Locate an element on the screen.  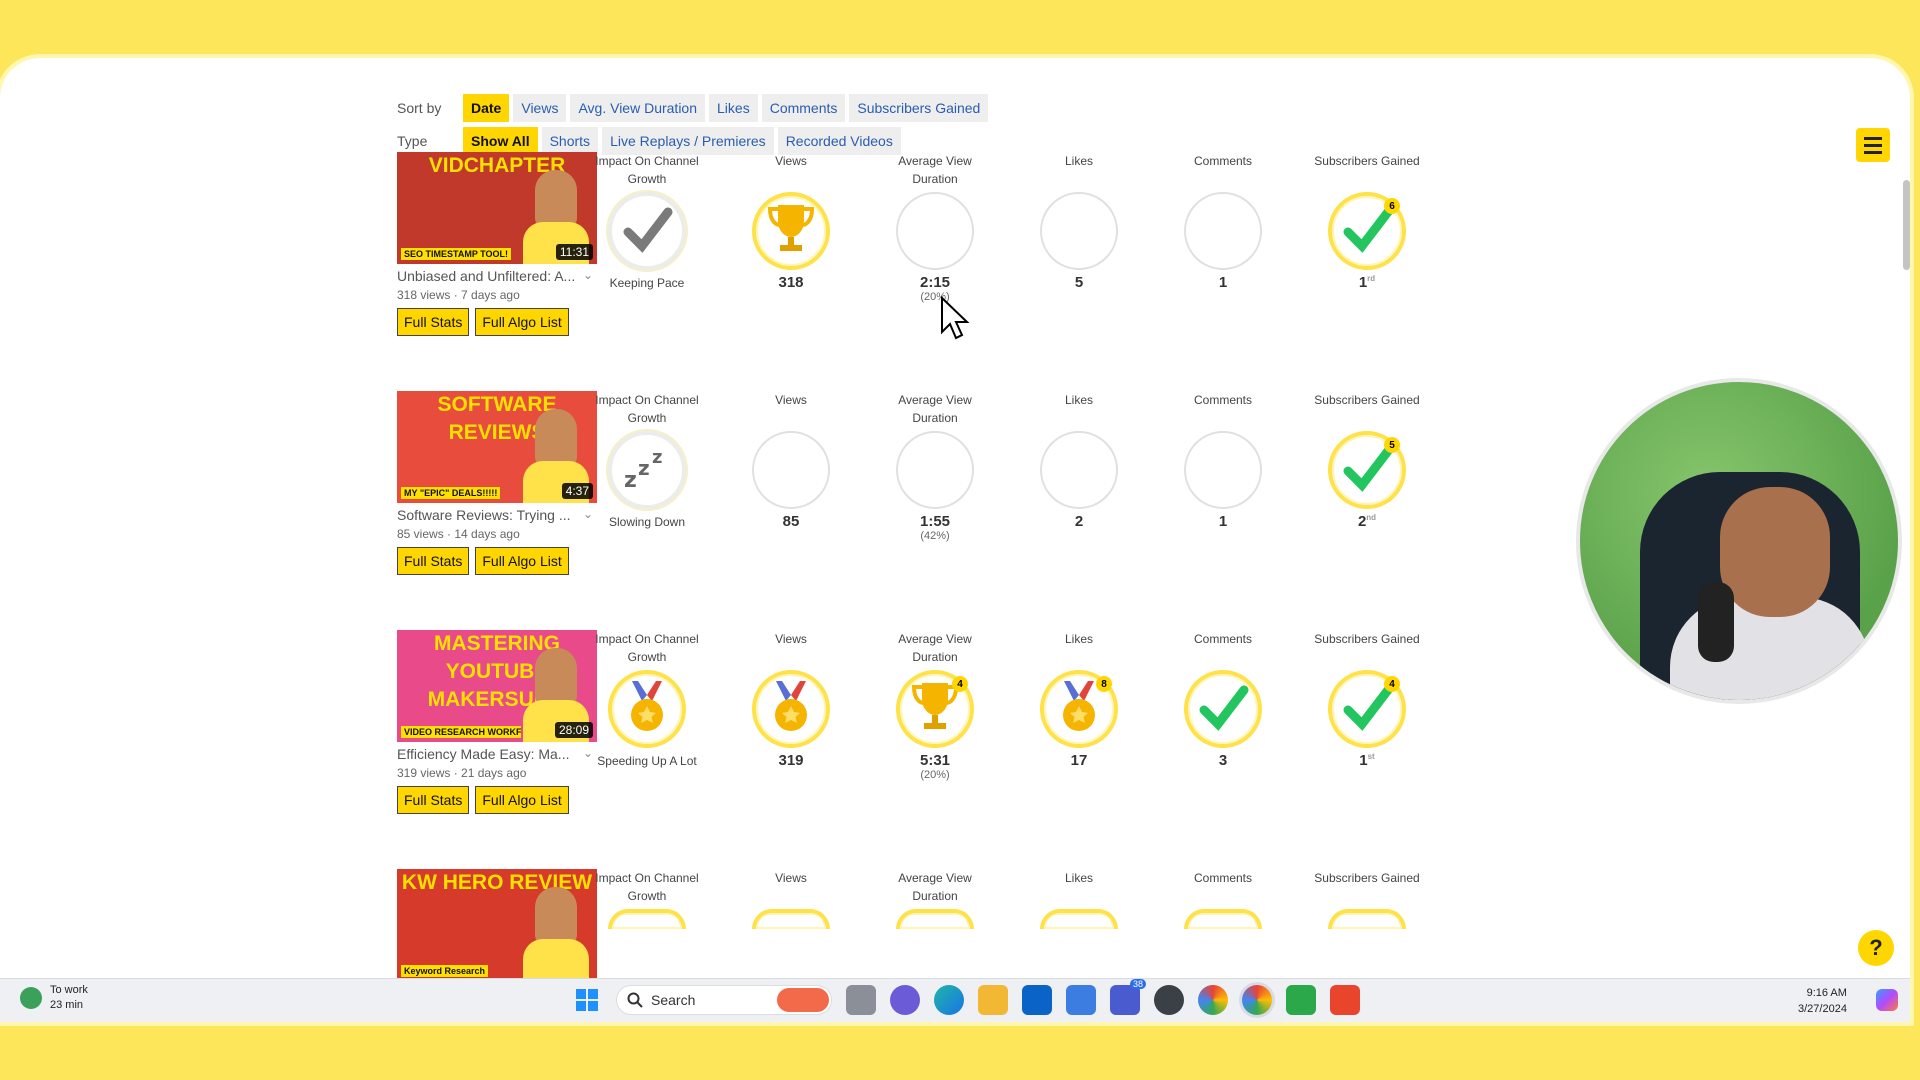
metric-badge-circle: zzz is located at coordinates (647, 470).